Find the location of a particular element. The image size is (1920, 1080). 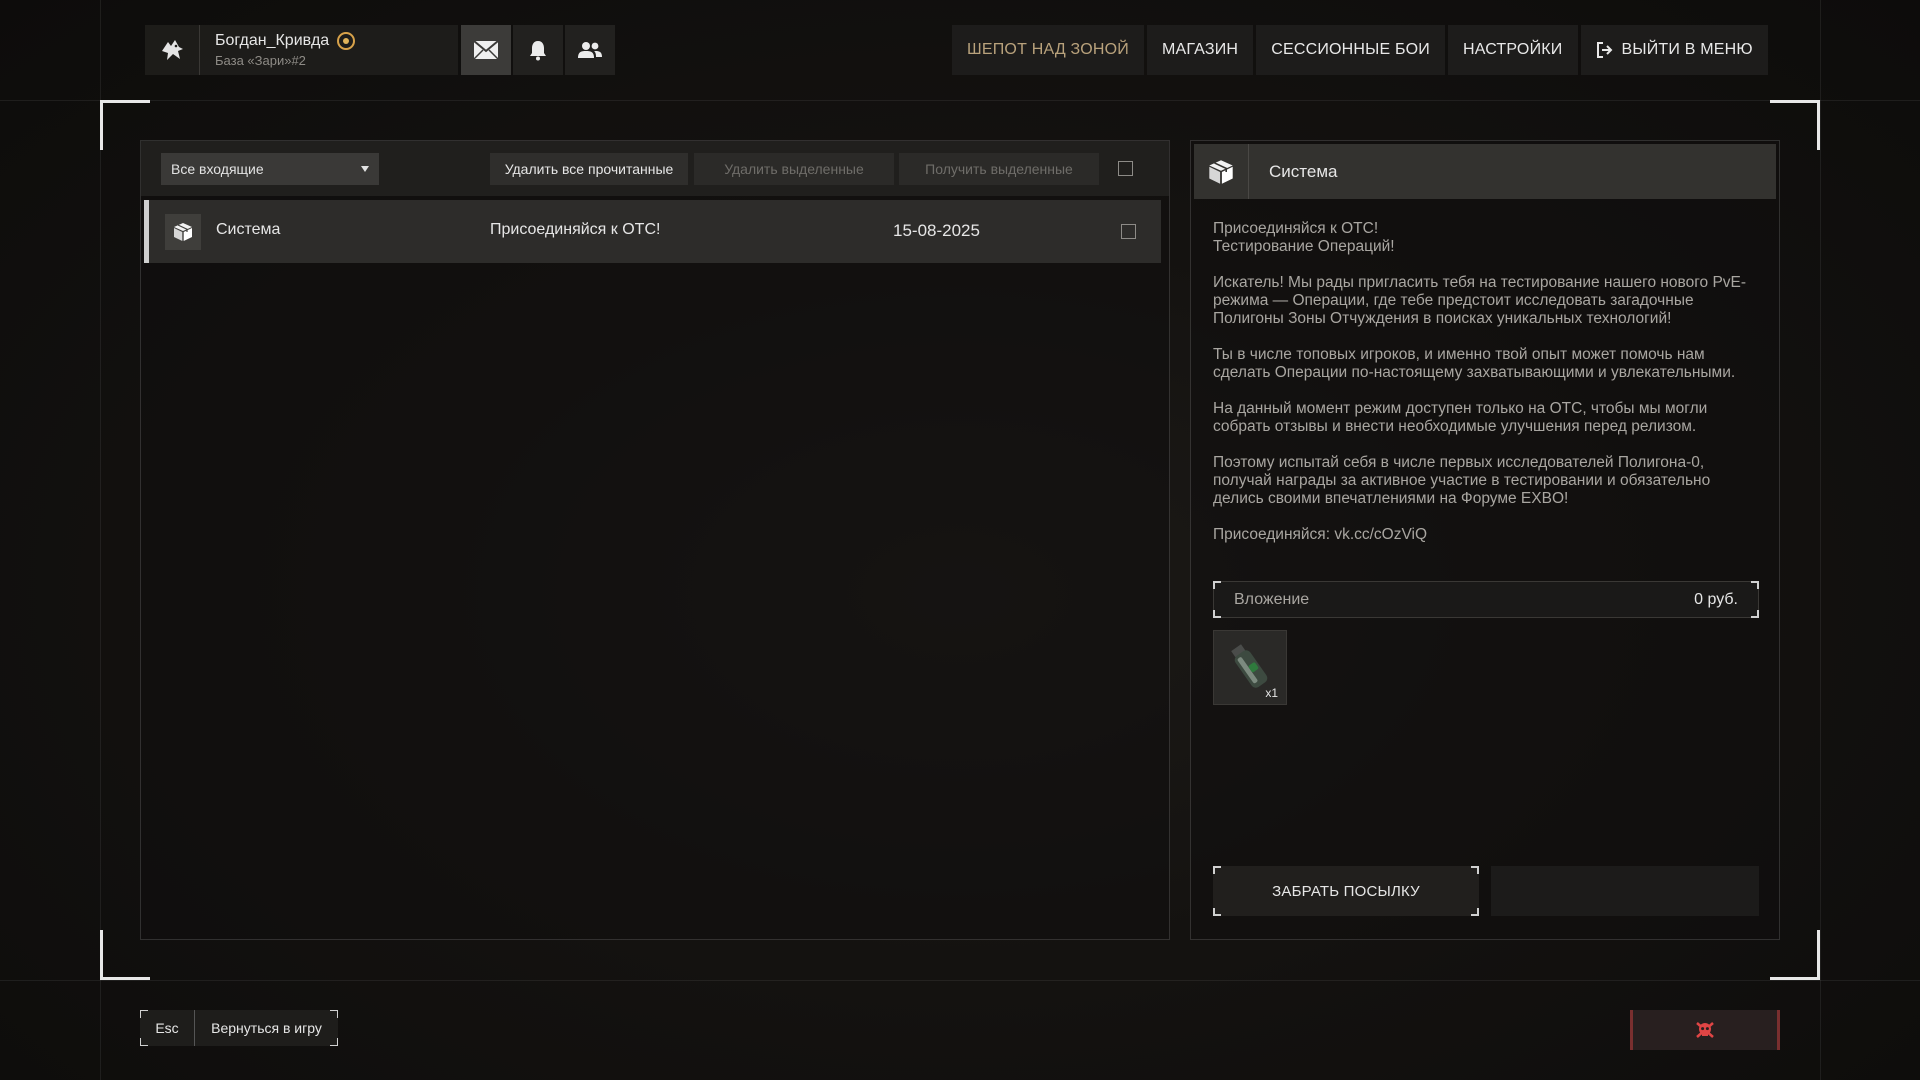

attachment-bar: Вложение 0 руб. is located at coordinates (1486, 599).